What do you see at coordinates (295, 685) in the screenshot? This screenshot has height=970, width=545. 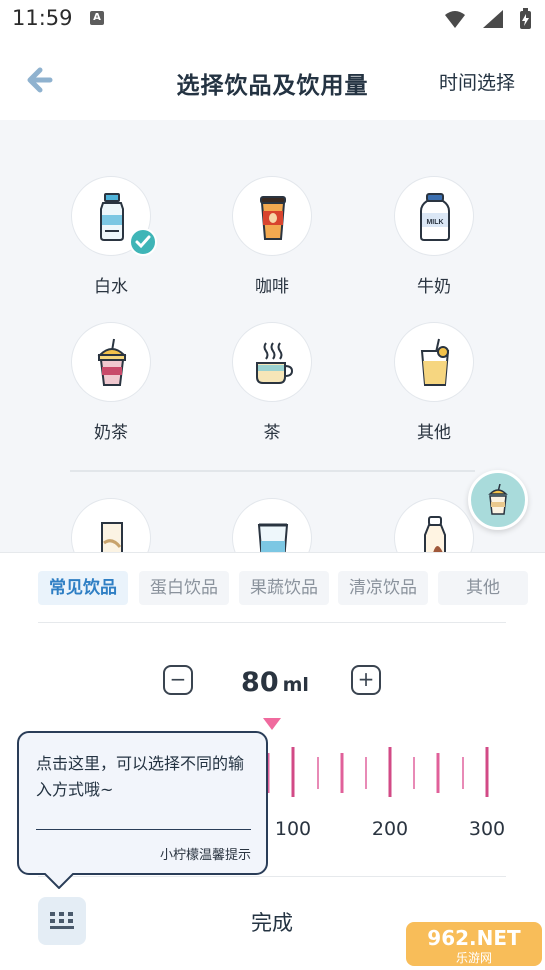 I see `amount-unit: ml` at bounding box center [295, 685].